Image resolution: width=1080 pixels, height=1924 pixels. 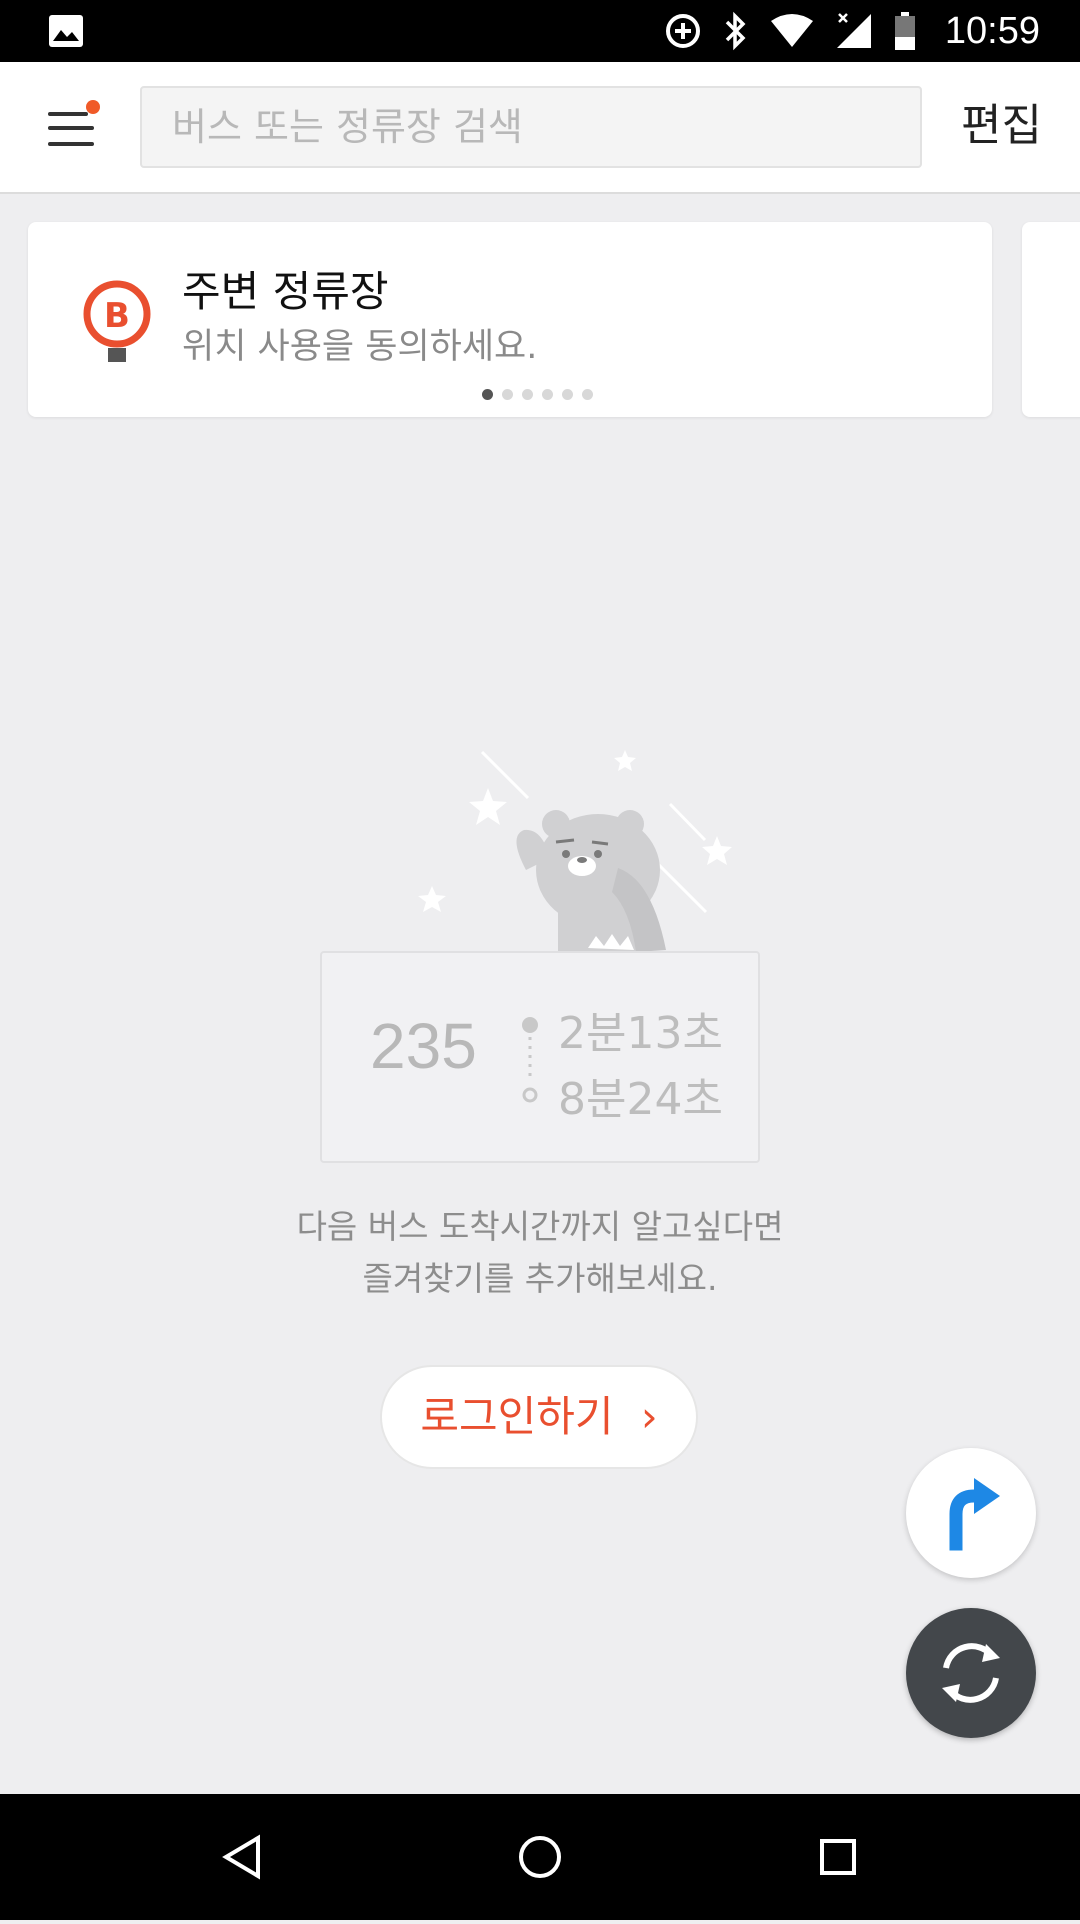 I want to click on menu-icon, so click(x=68, y=114).